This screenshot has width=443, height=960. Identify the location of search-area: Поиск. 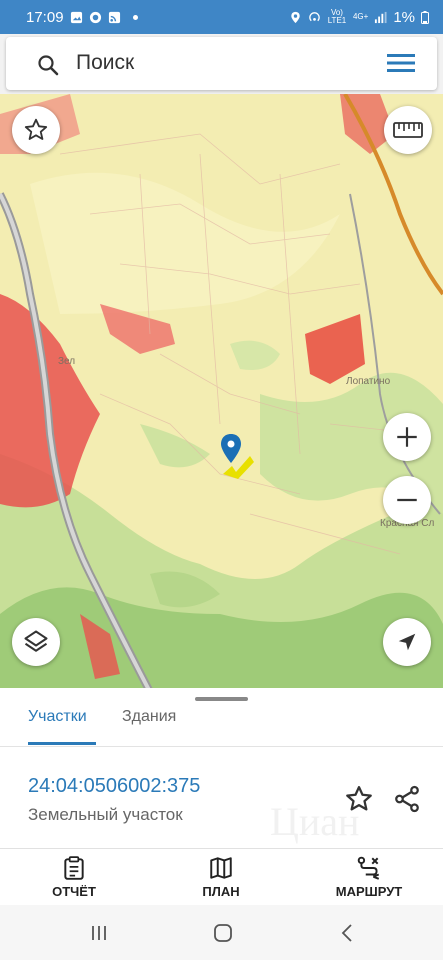
(221, 64).